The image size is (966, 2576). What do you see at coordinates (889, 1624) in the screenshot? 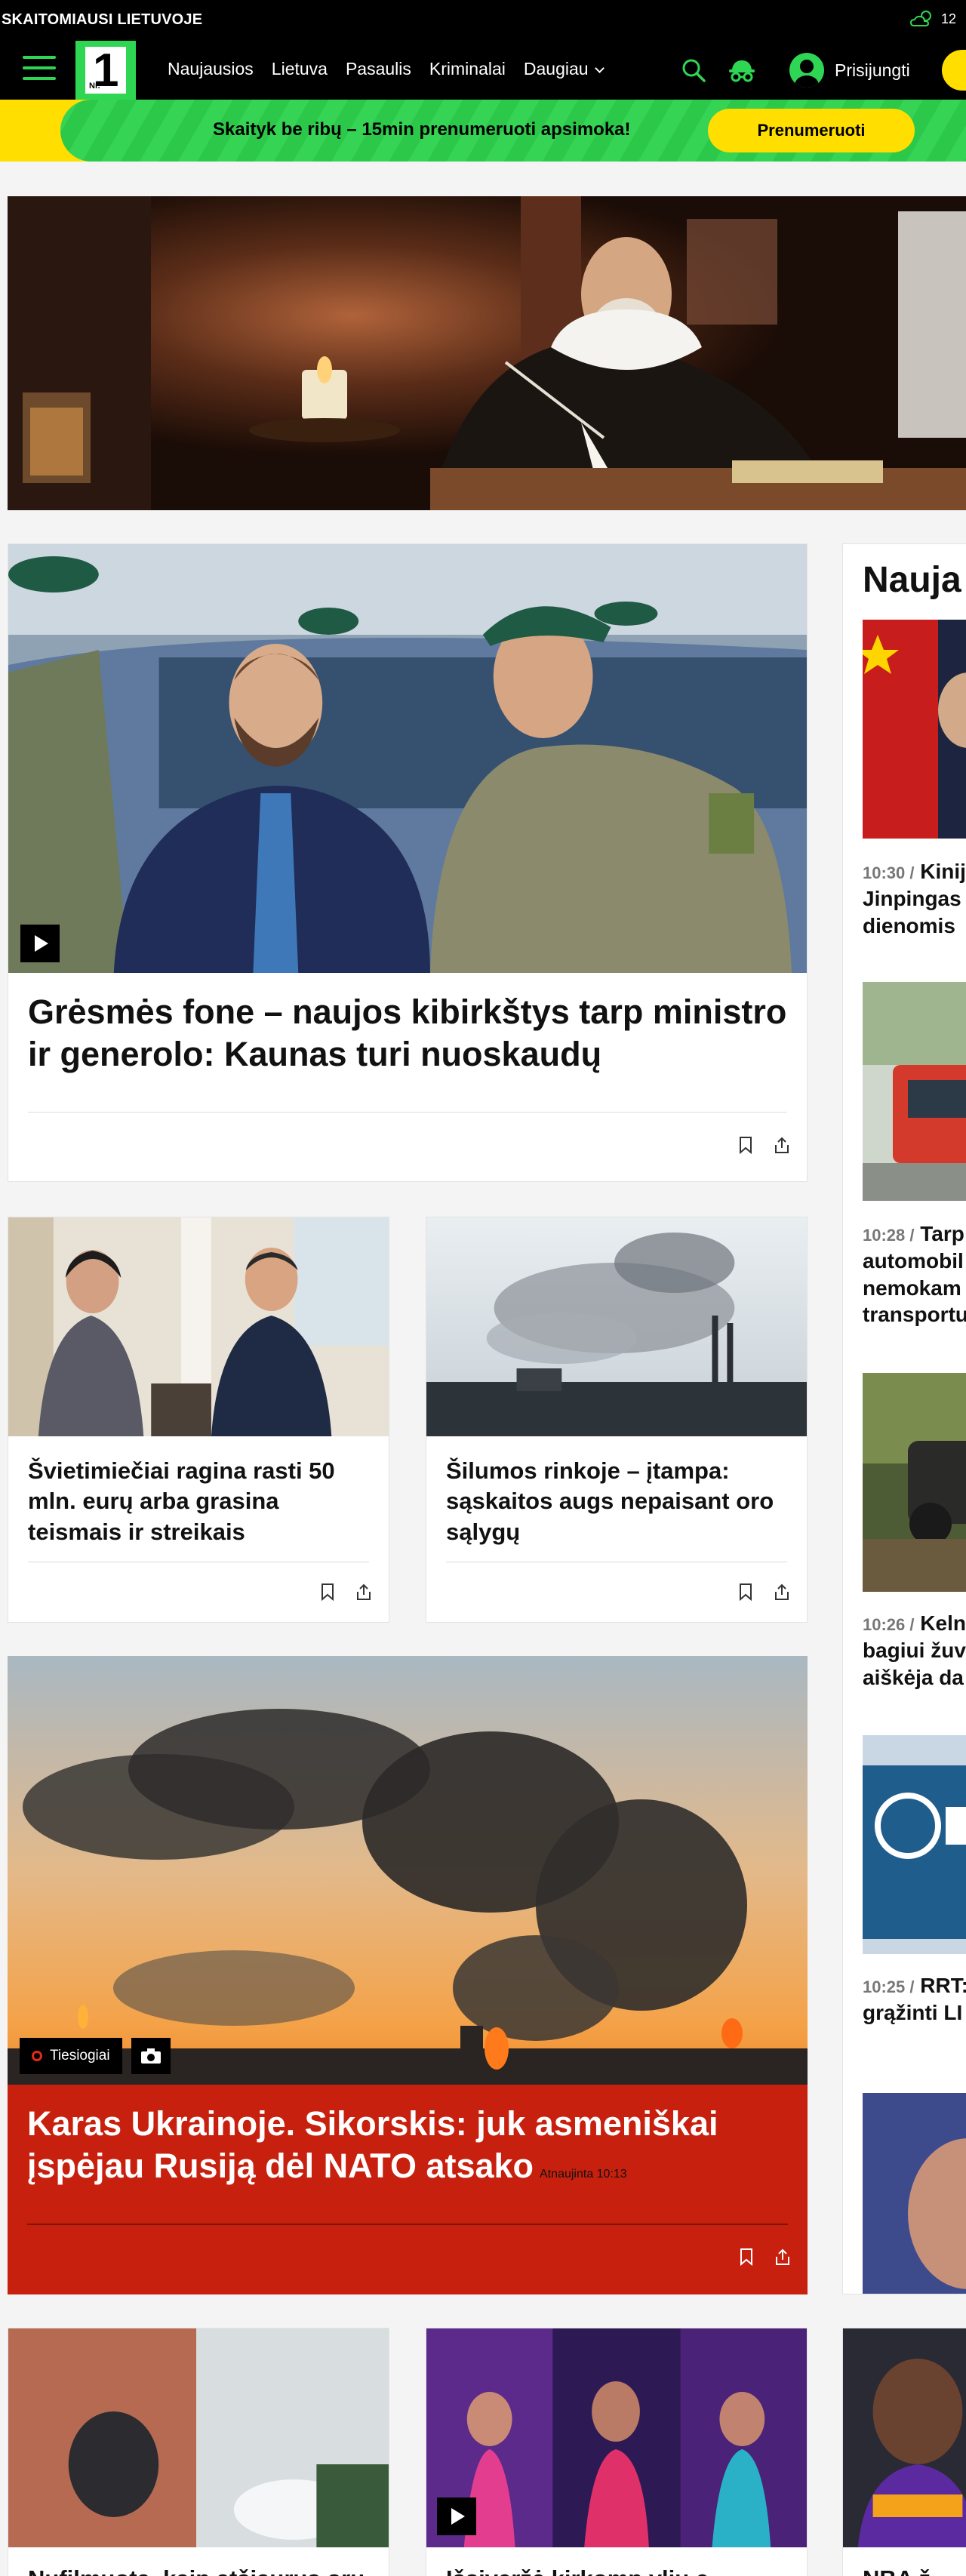
I see `sidebar-item-time: 10:26 /` at bounding box center [889, 1624].